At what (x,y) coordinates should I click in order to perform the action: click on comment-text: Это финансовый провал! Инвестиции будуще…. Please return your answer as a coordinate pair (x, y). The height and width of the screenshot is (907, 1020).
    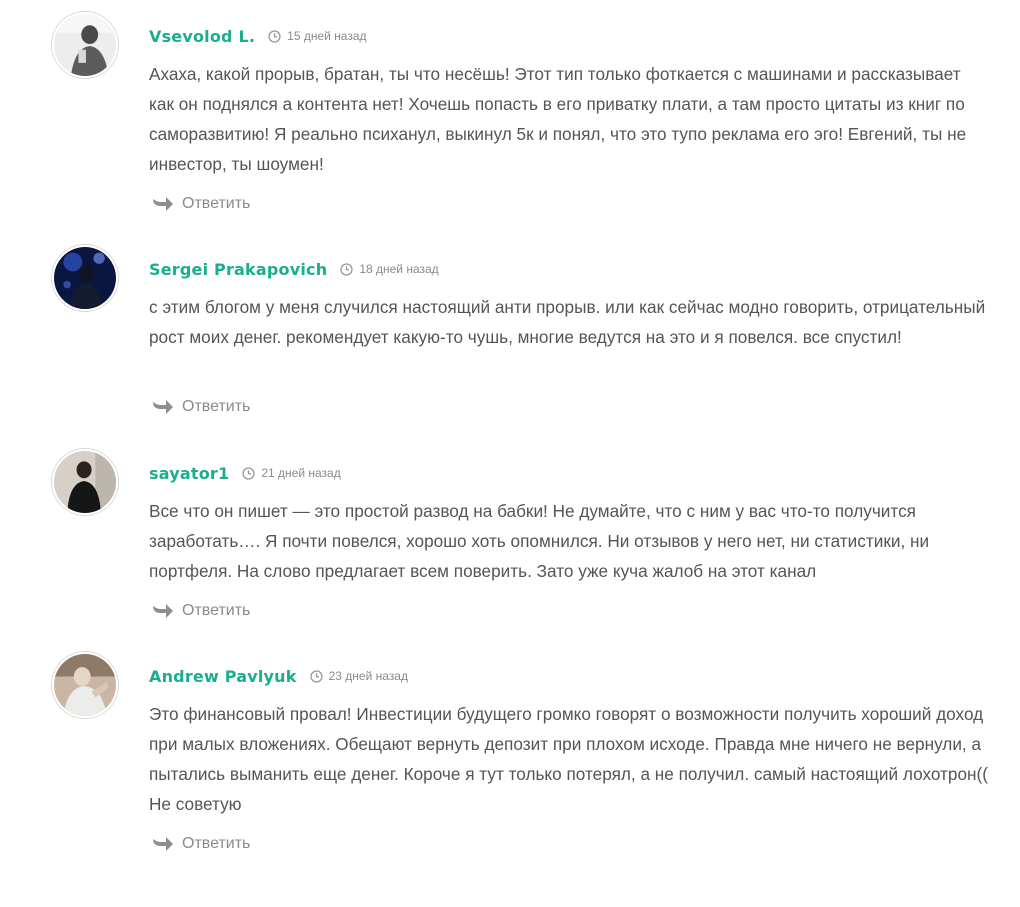
    Looking at the image, I should click on (568, 759).